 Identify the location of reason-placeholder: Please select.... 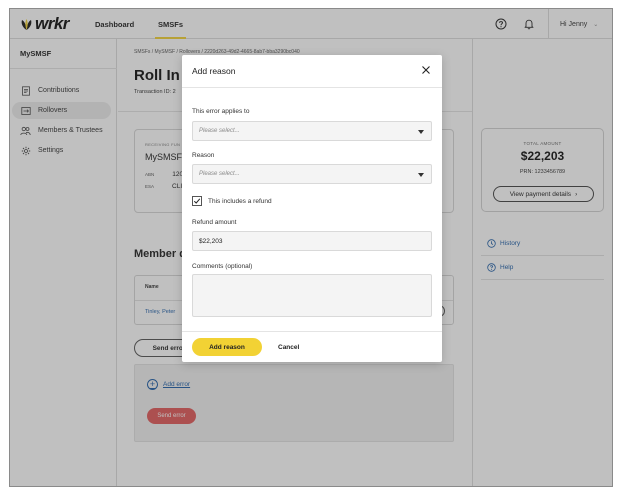
(219, 174).